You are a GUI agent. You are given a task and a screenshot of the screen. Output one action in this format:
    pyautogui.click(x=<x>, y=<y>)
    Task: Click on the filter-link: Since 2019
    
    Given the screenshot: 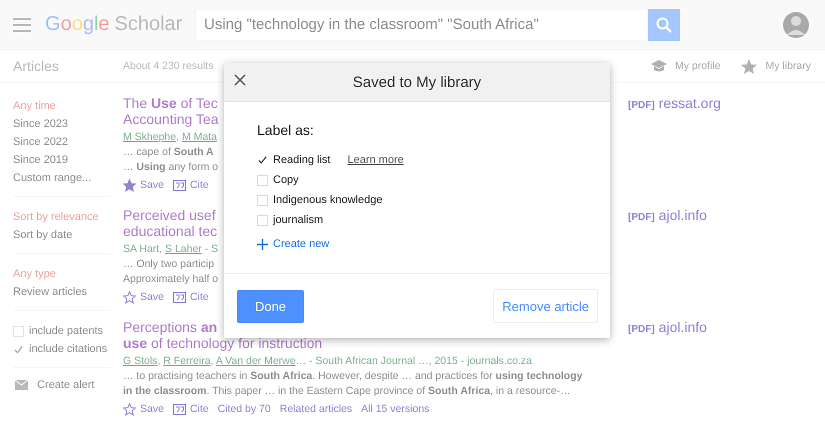 What is the action you would take?
    pyautogui.click(x=61, y=160)
    